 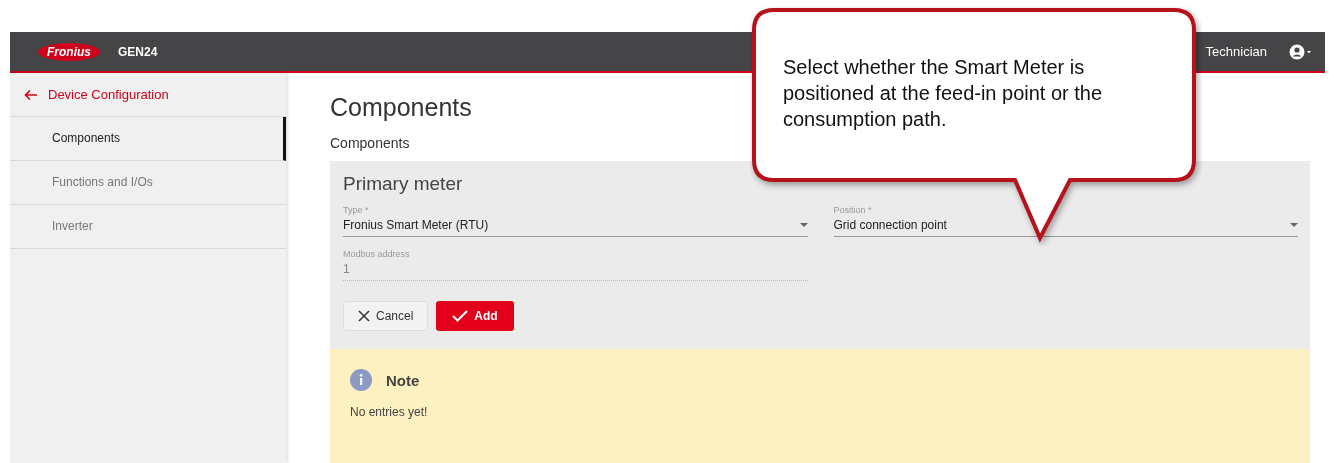 What do you see at coordinates (69, 51) in the screenshot?
I see `brand-logo: Fronius` at bounding box center [69, 51].